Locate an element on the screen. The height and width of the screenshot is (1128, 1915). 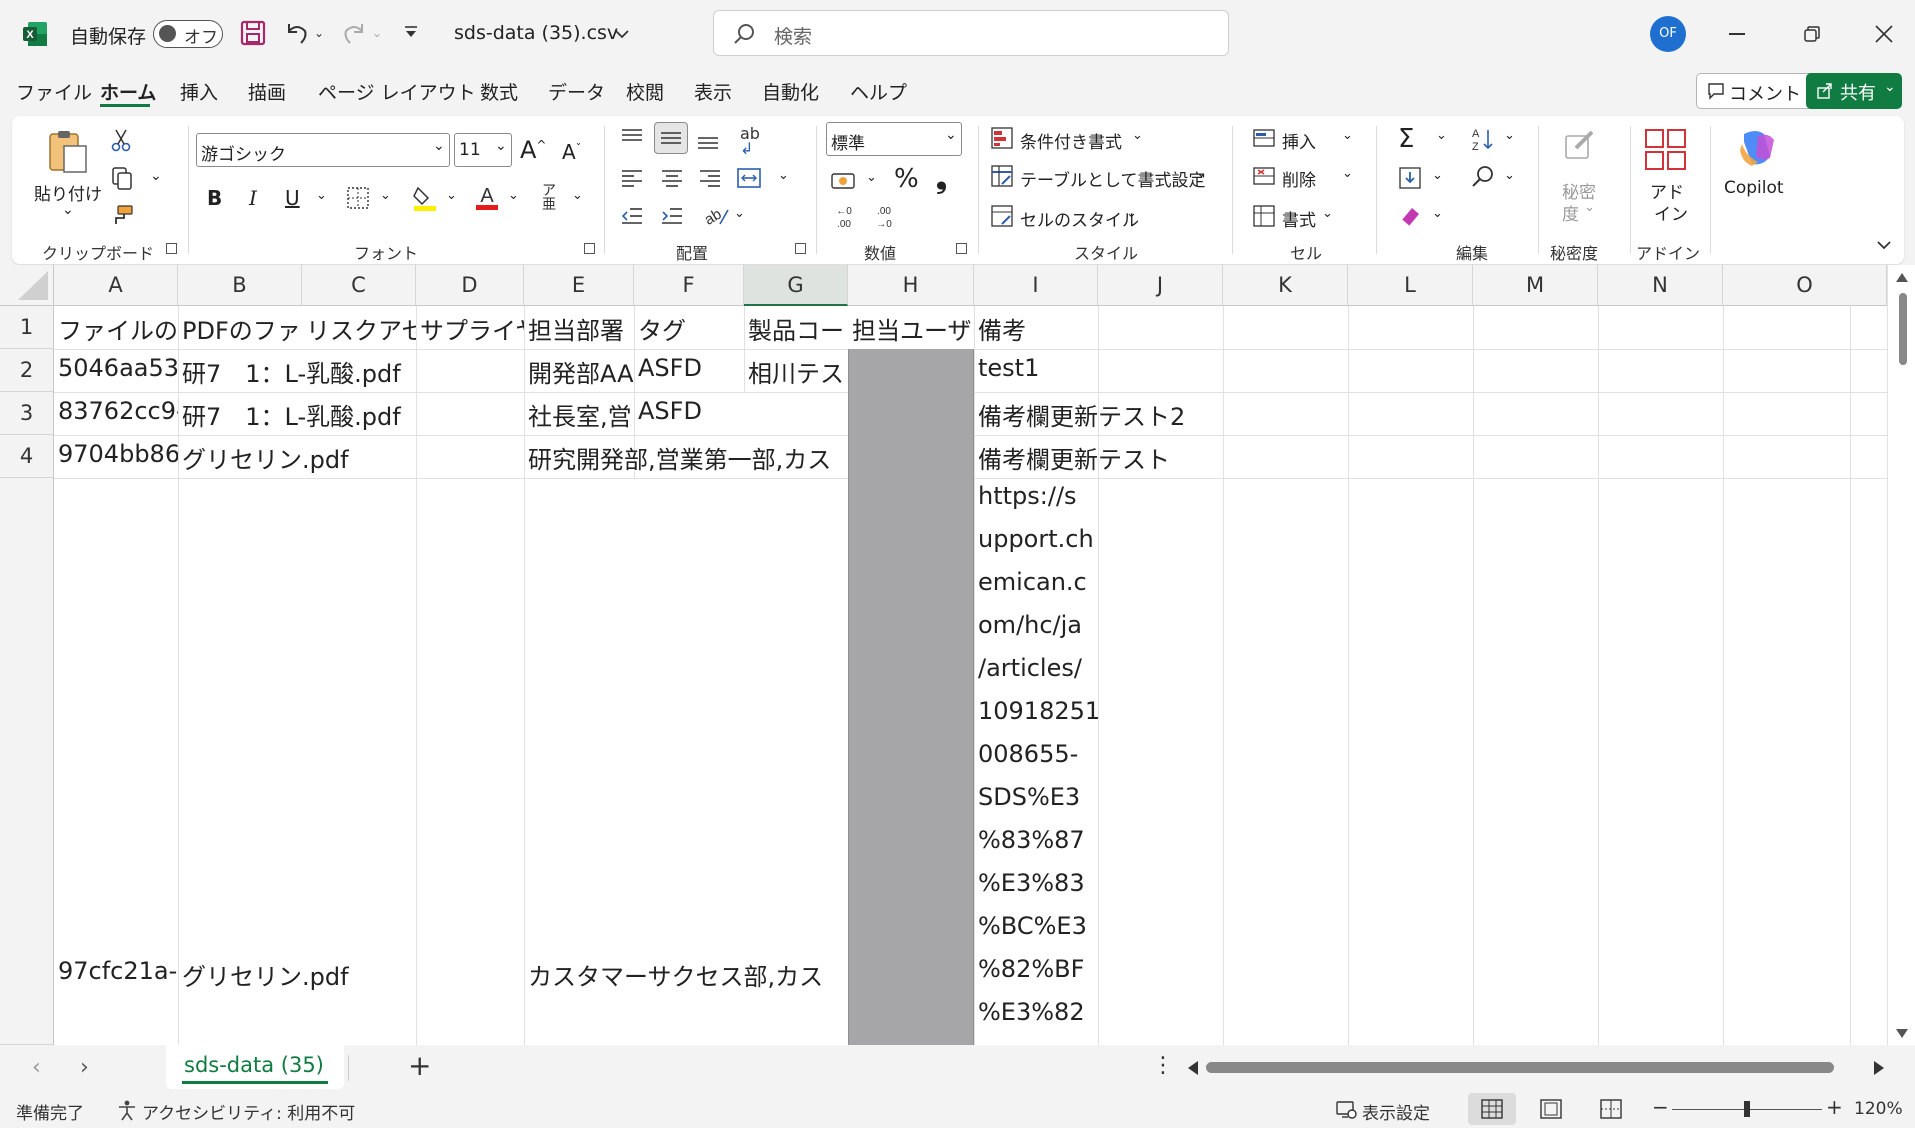
save-icon is located at coordinates (253, 35).